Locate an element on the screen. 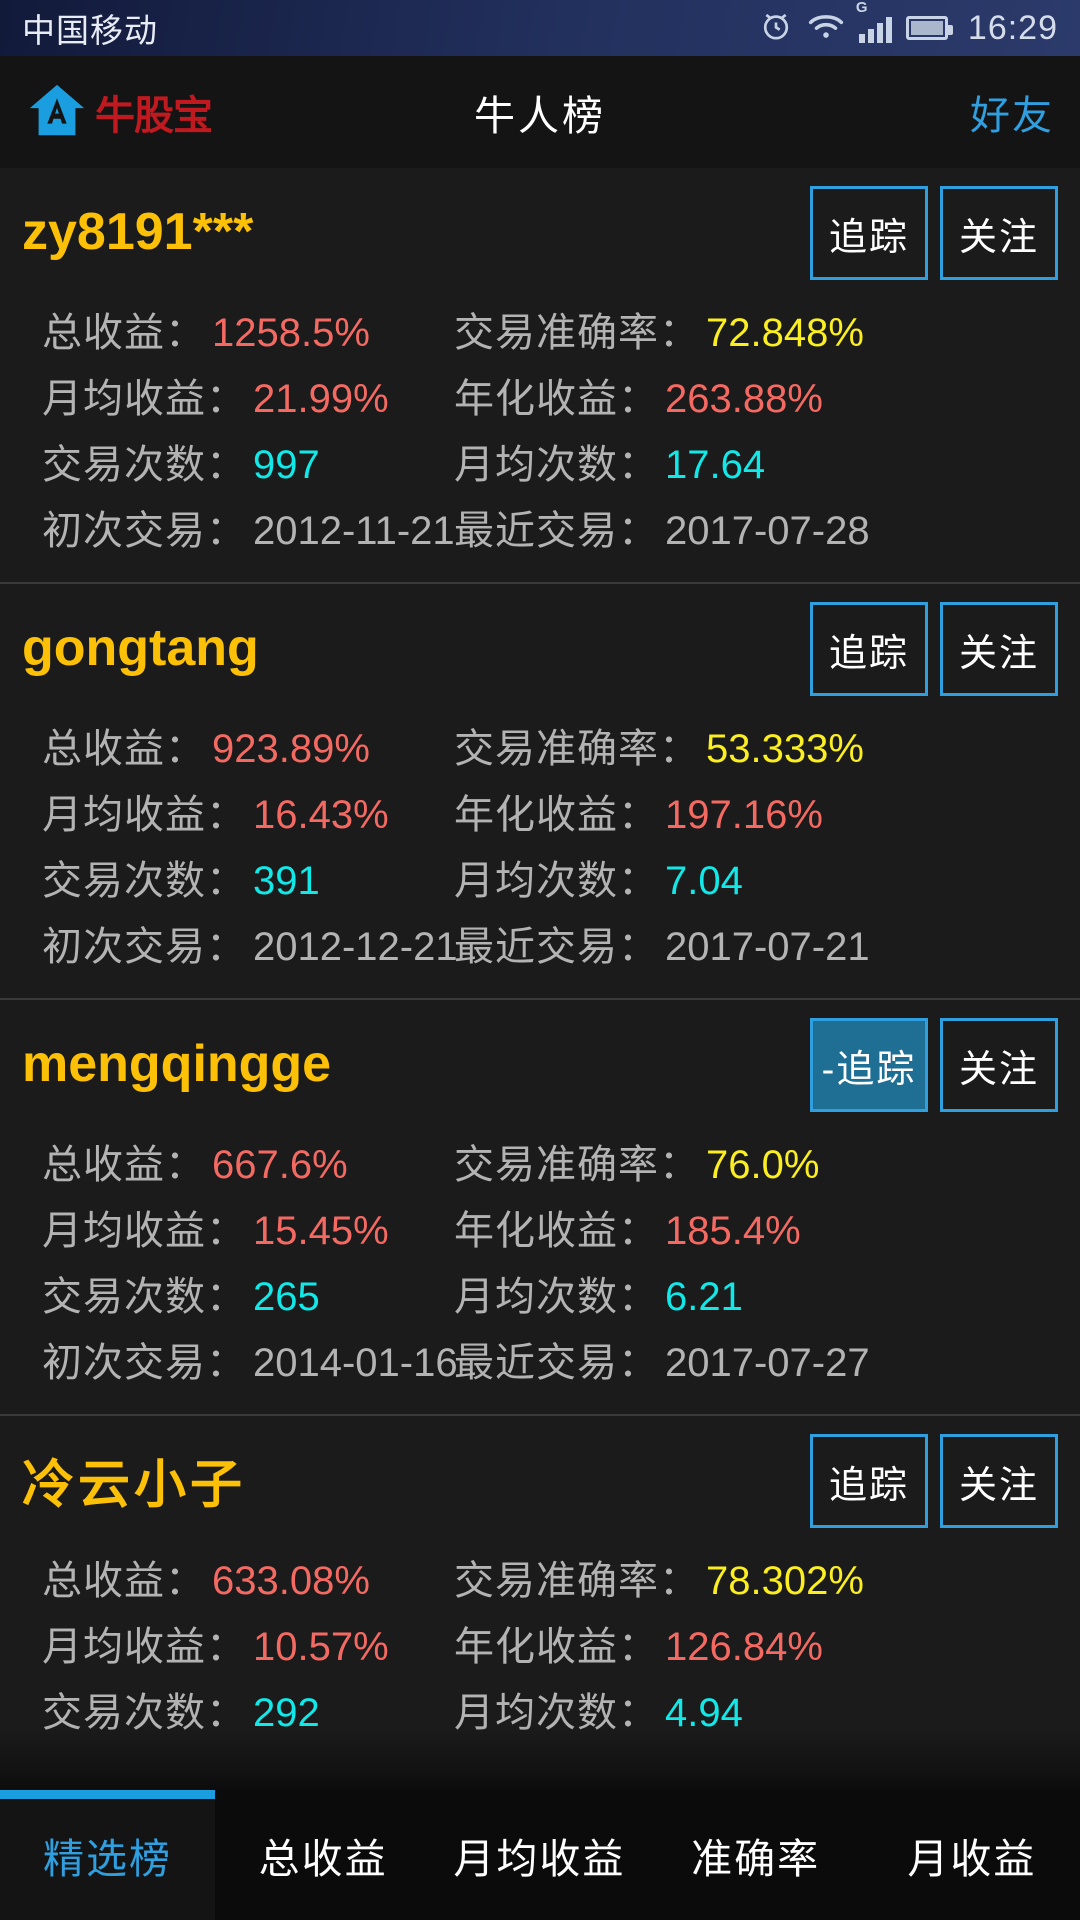  user-name: zy8191*** is located at coordinates (137, 232).